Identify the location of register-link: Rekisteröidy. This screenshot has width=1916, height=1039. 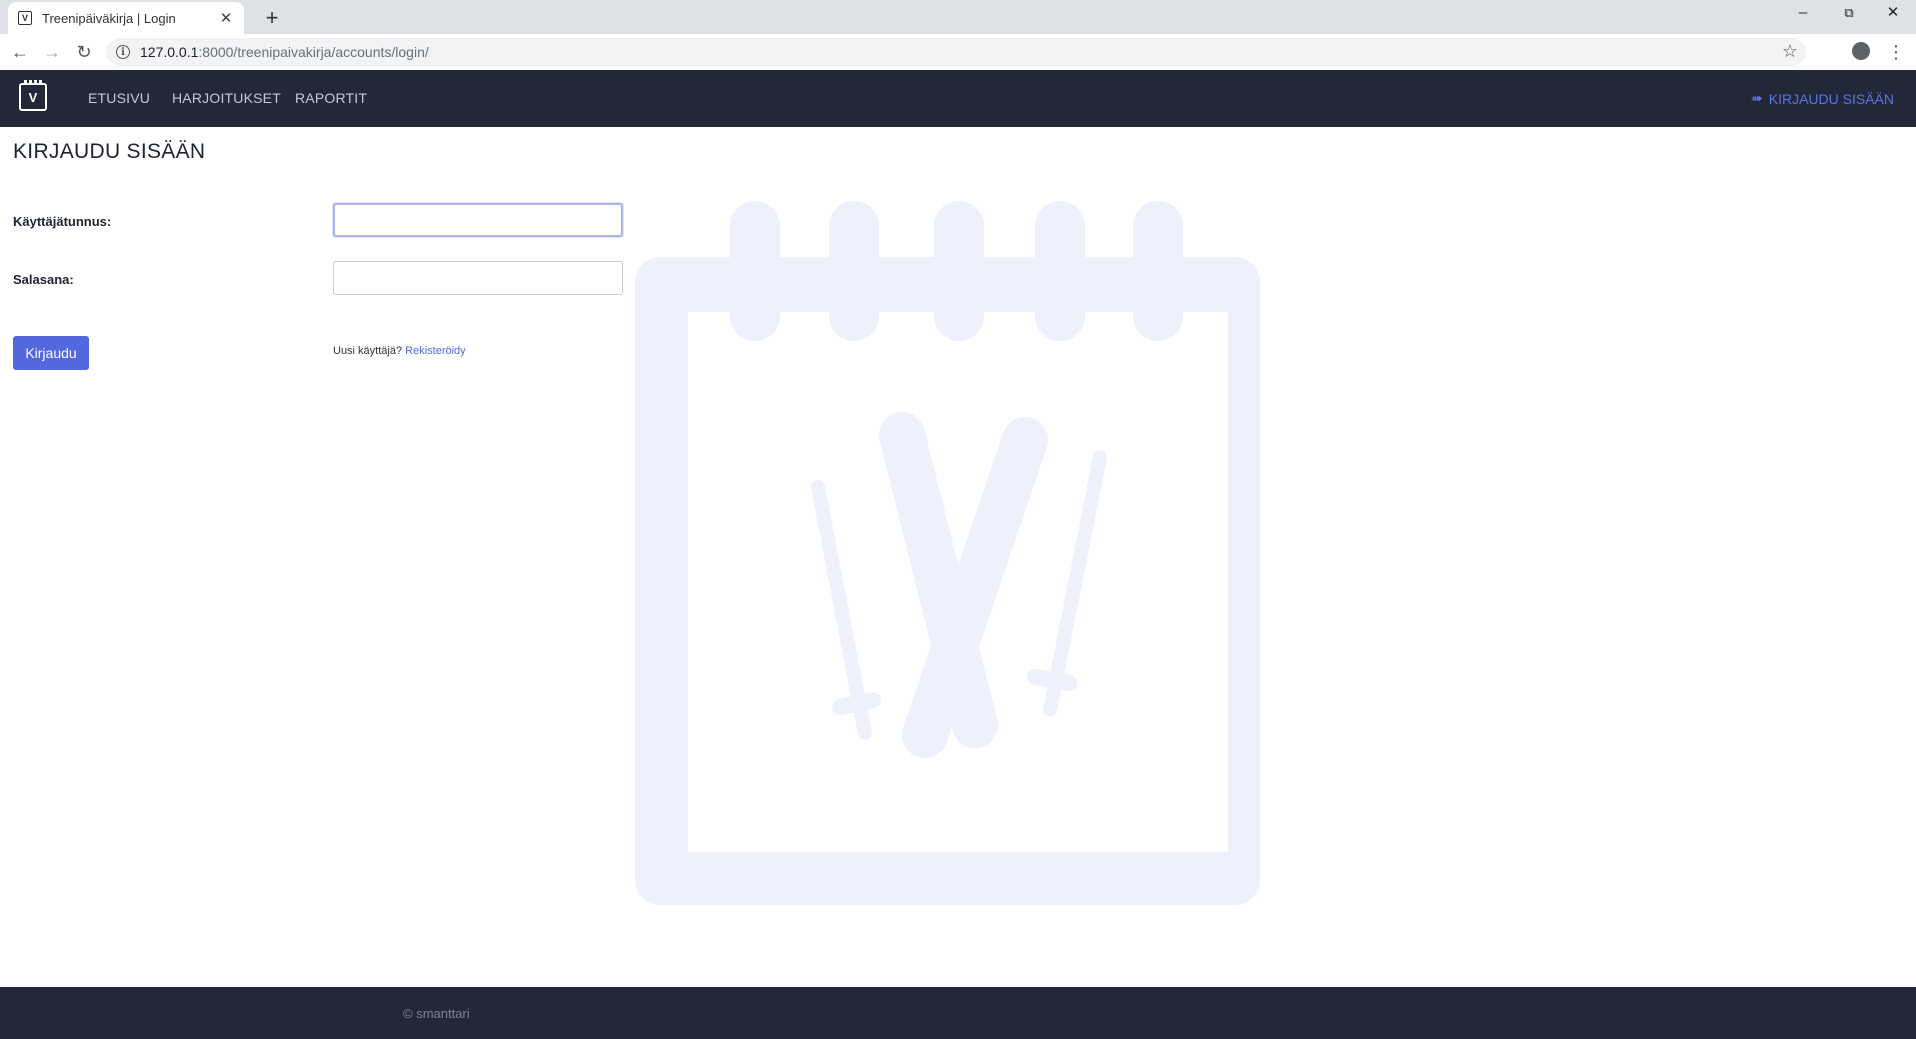
(435, 351).